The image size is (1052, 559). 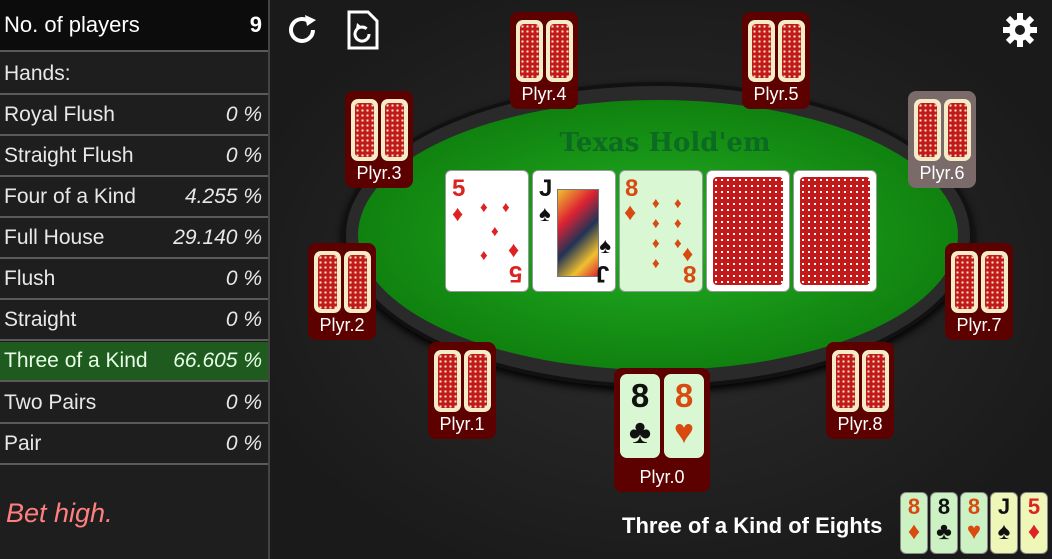 I want to click on hand-row-straight: Straight 0 %, so click(x=134, y=321).